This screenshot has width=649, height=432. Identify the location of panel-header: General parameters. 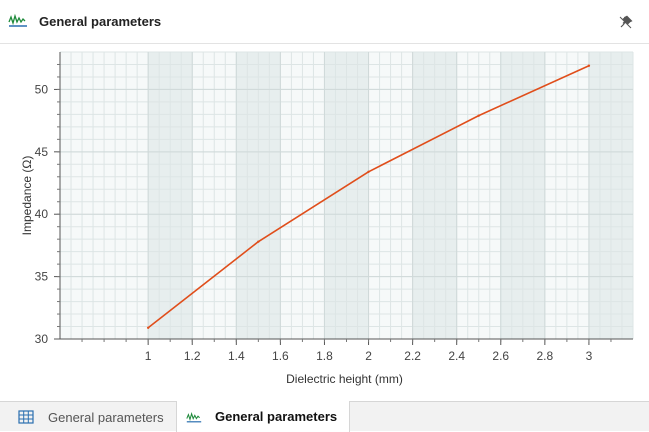
(324, 22).